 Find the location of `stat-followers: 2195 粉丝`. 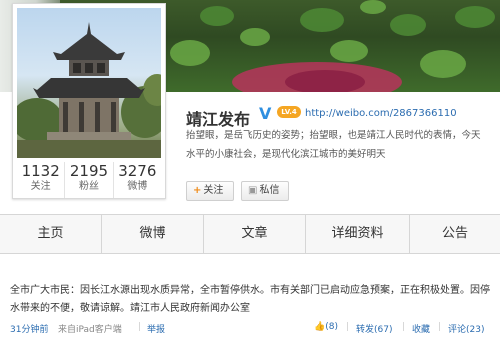

stat-followers: 2195 粉丝 is located at coordinates (89, 180).